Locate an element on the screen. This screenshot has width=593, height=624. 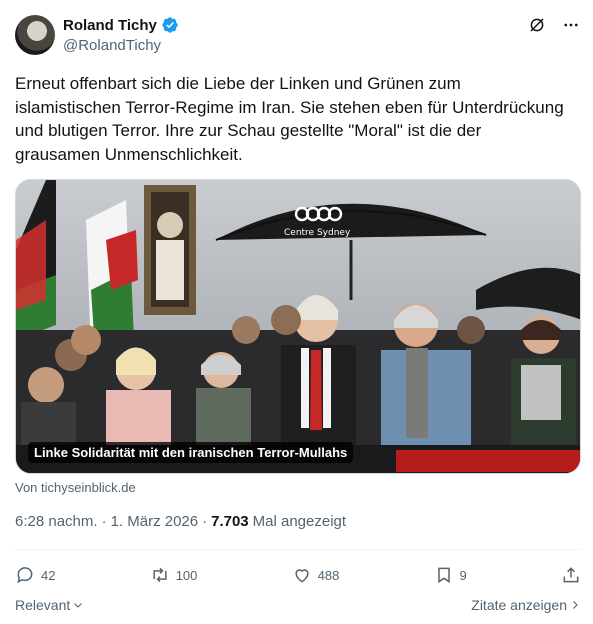
verified-badge-icon is located at coordinates (170, 25).